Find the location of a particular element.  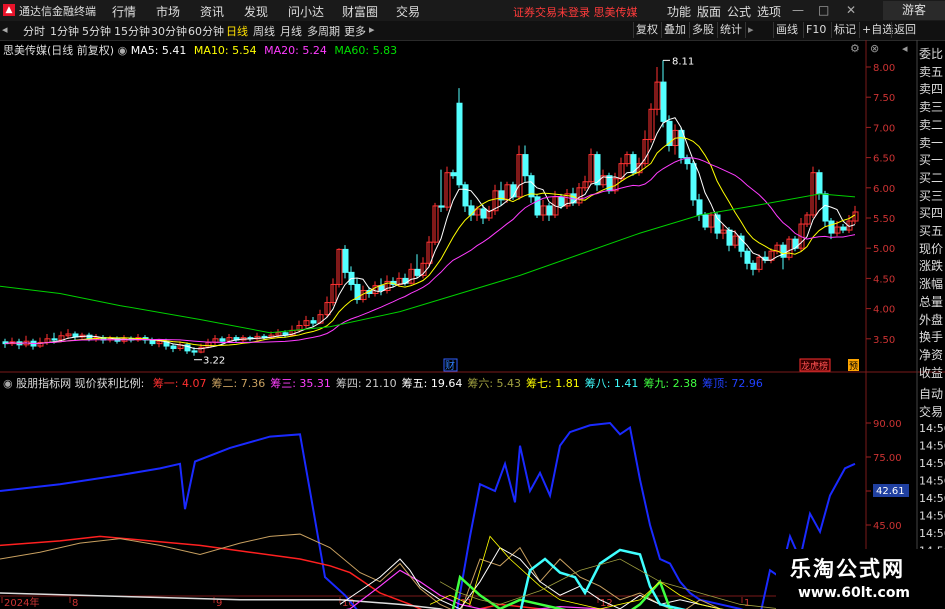

indicator-item: 筹三: 35.31 is located at coordinates (300, 383).